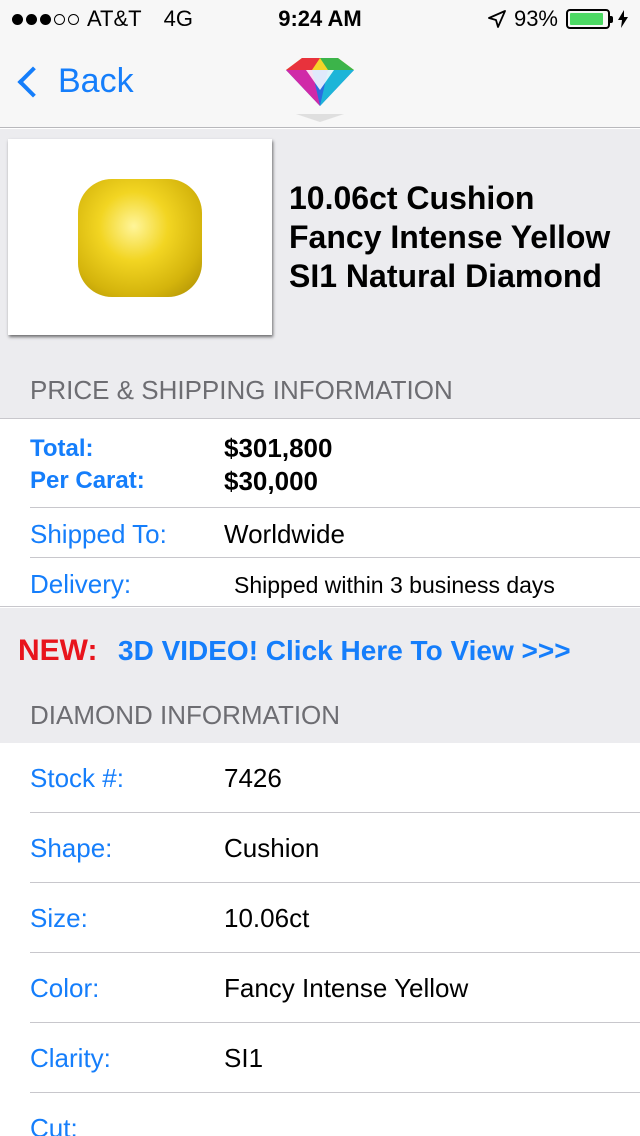 Image resolution: width=640 pixels, height=1136 pixels. What do you see at coordinates (320, 20) in the screenshot?
I see `status-bar: AT&T 4G 9:24 AM 93%` at bounding box center [320, 20].